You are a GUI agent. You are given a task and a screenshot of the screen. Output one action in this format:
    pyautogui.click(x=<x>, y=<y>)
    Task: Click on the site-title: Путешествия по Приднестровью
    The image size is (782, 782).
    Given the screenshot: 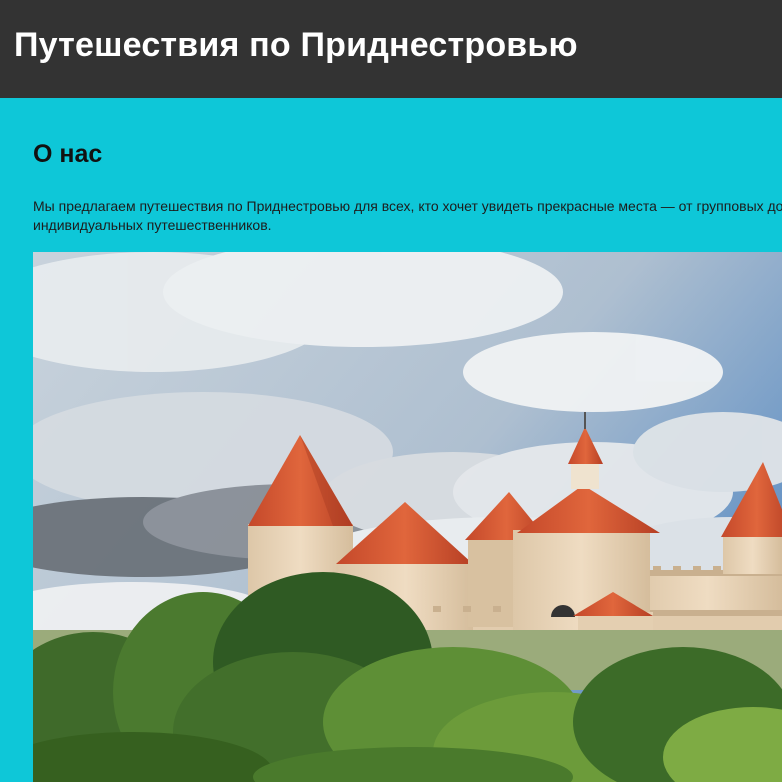 What is the action you would take?
    pyautogui.click(x=296, y=45)
    